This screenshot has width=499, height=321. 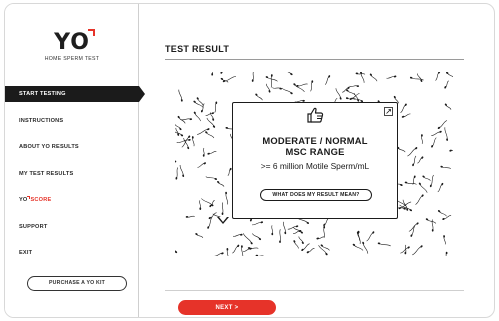 What do you see at coordinates (227, 307) in the screenshot?
I see `next-button: NEXT >` at bounding box center [227, 307].